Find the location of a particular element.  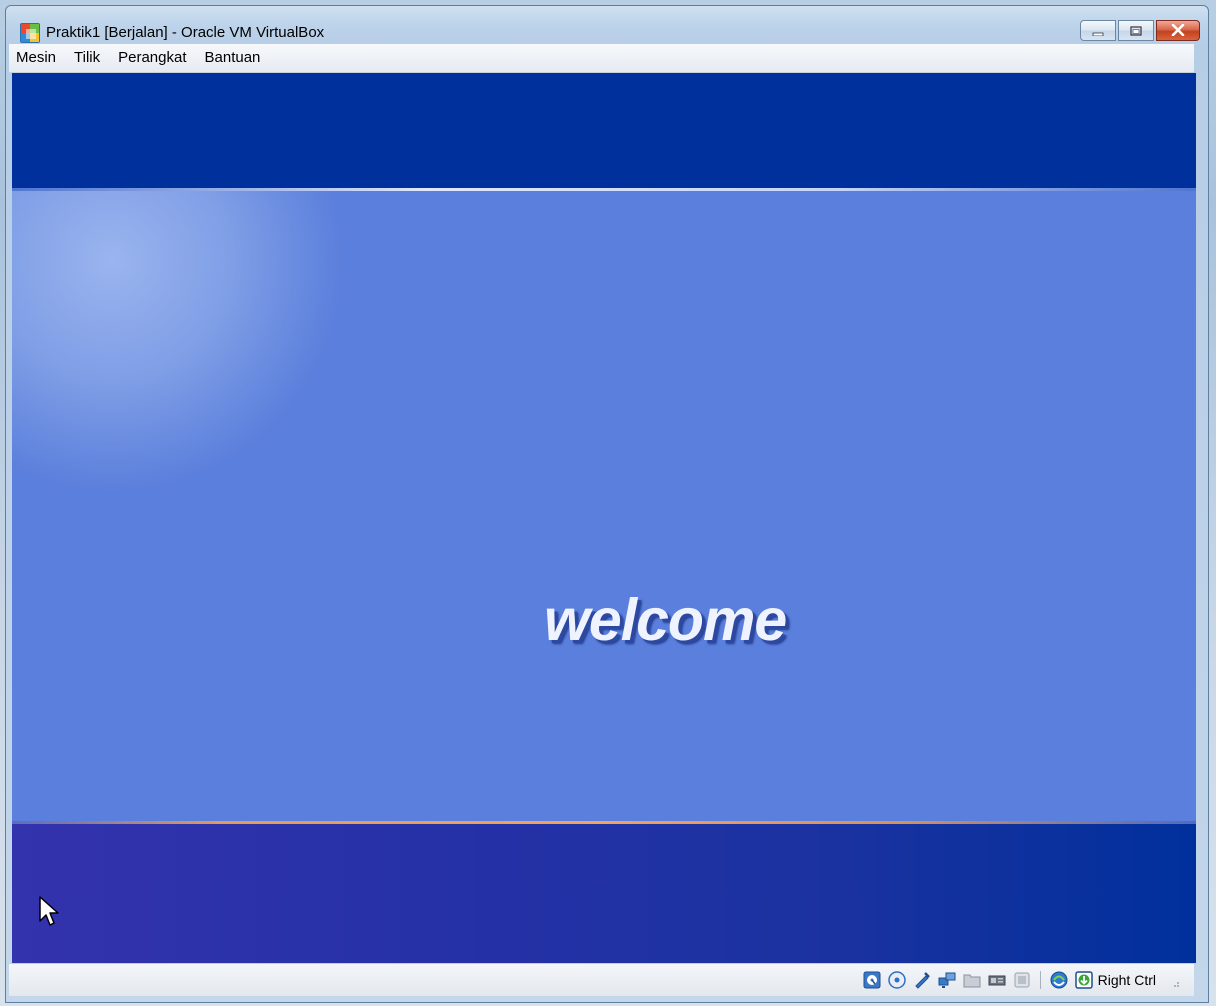

maximize-button is located at coordinates (1136, 30).